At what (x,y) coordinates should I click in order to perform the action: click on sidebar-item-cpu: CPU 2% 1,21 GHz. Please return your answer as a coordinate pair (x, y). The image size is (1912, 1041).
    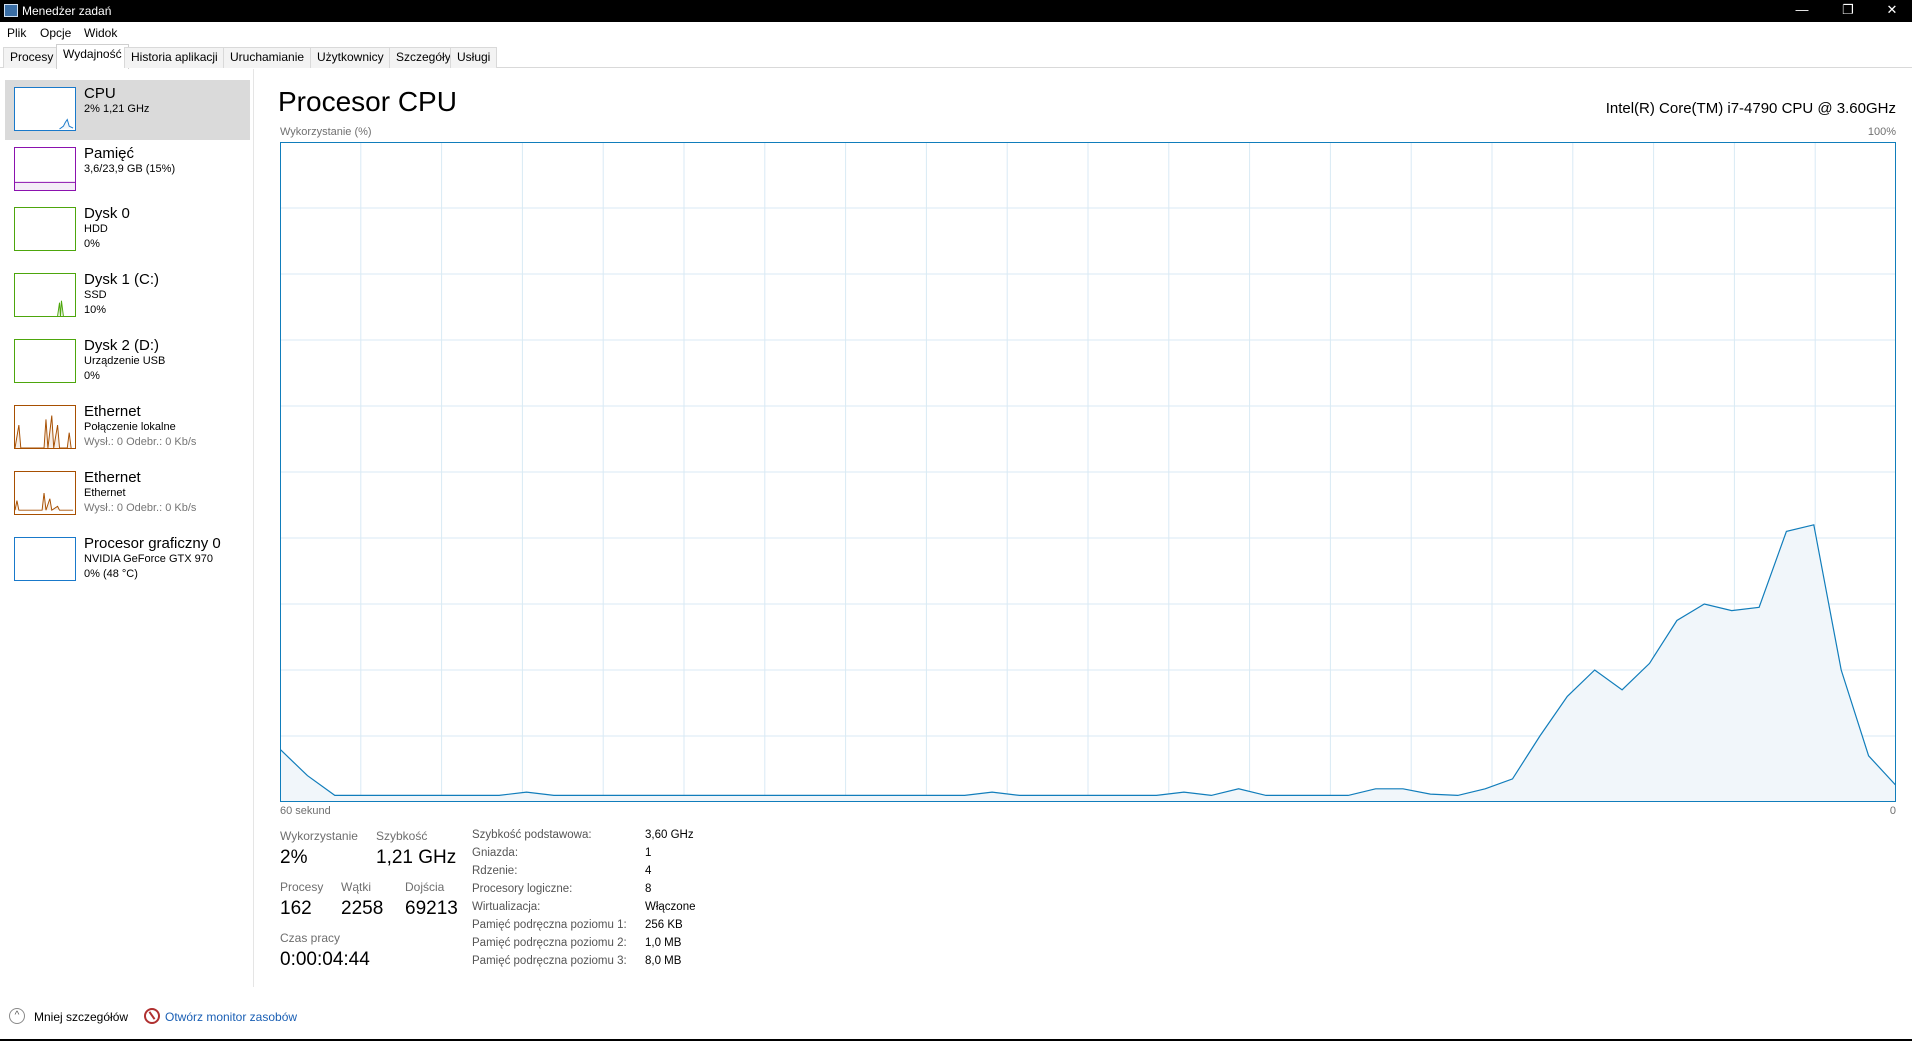
    Looking at the image, I should click on (127, 110).